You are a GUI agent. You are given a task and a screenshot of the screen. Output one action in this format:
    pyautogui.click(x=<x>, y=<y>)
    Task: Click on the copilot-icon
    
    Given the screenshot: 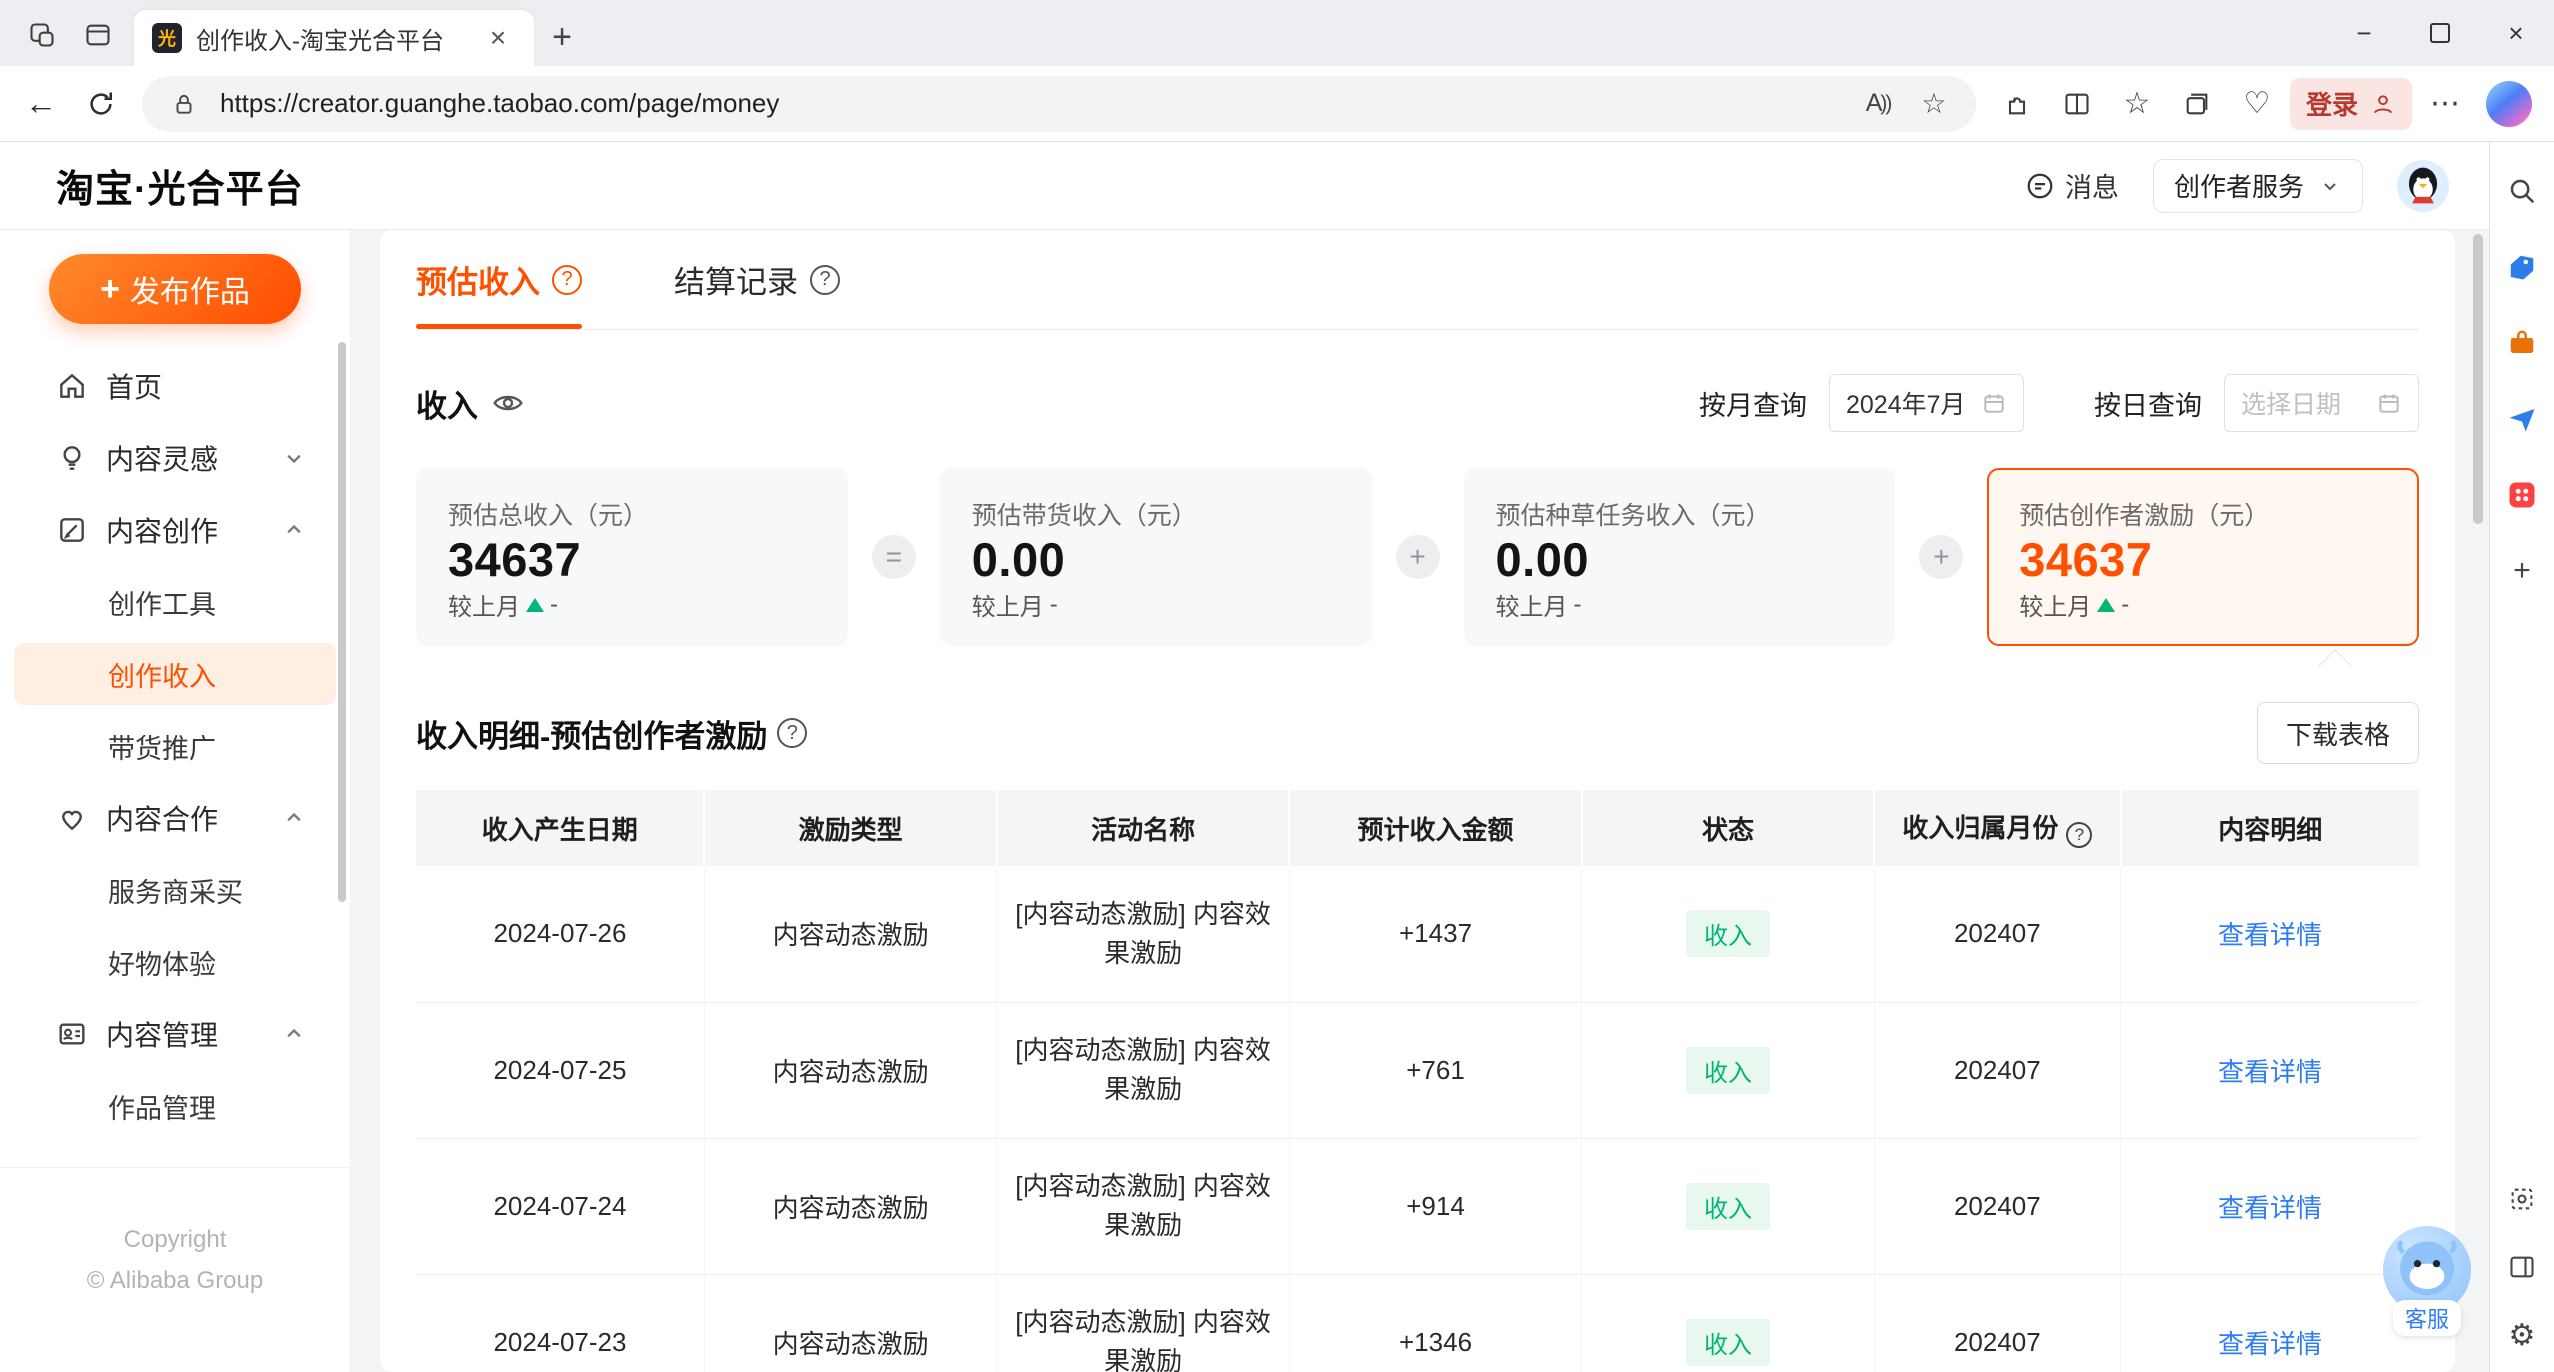 What is the action you would take?
    pyautogui.click(x=2509, y=103)
    